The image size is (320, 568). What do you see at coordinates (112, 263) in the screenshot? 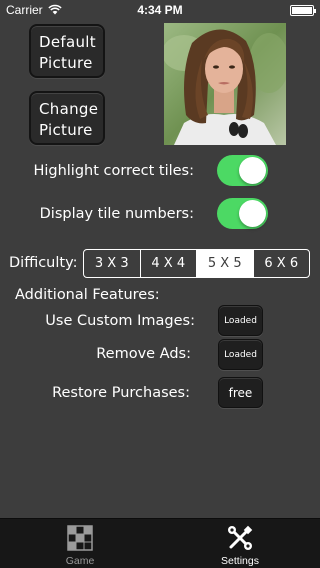
I see `difficulty-option-3x3: 3 X 3` at bounding box center [112, 263].